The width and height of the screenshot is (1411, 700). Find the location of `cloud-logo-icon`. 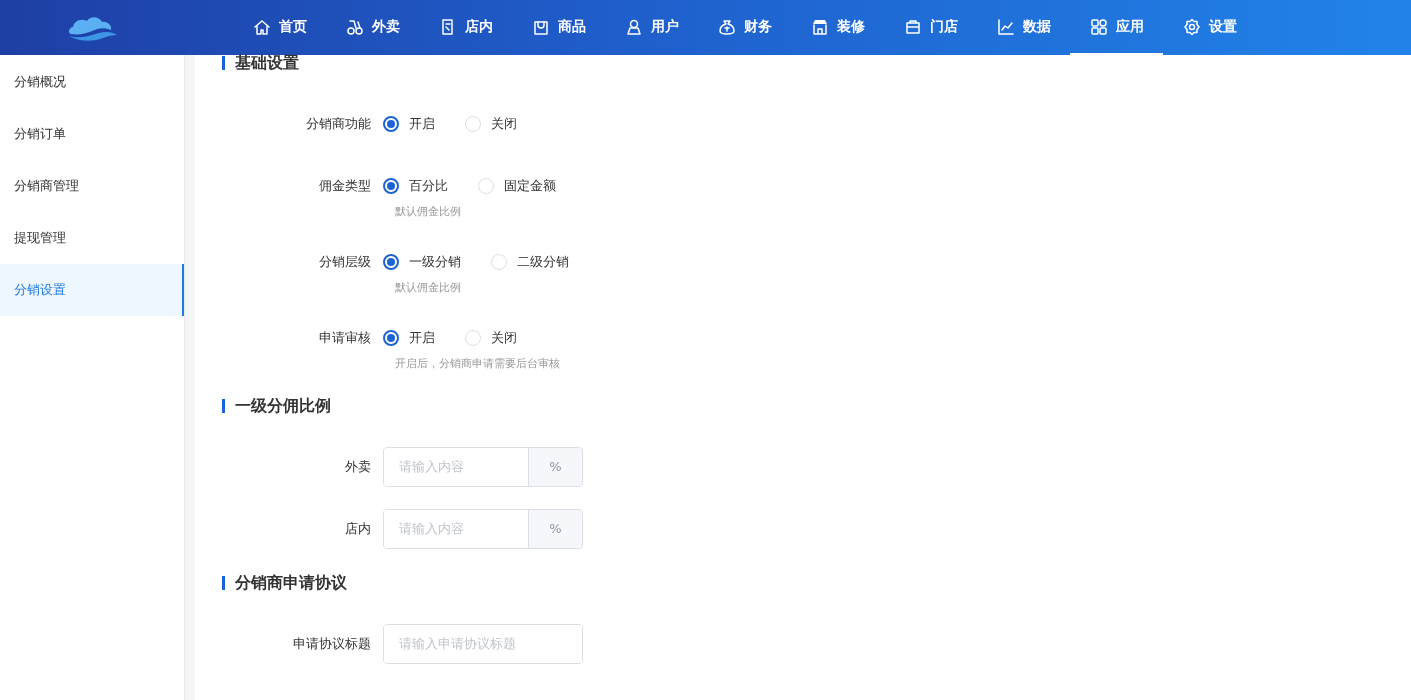

cloud-logo-icon is located at coordinates (92, 27).